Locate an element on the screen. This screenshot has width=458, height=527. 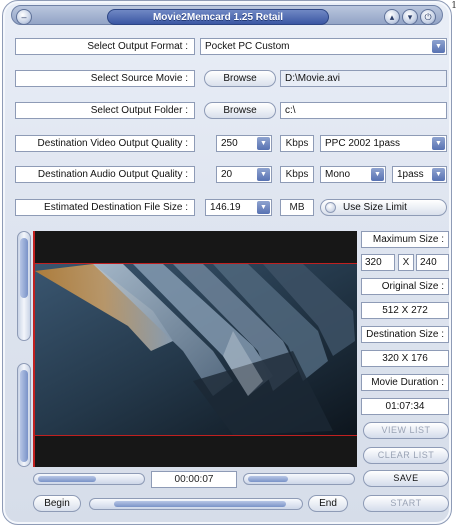
scroll-down-icon: ▾ is located at coordinates (410, 17).